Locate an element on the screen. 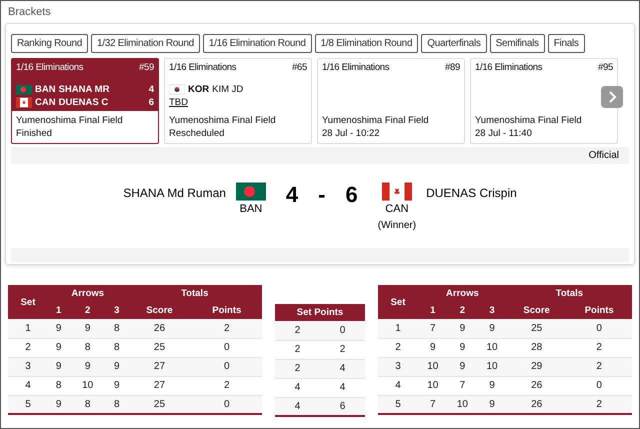 The height and width of the screenshot is (429, 640). match-status: 28 Jul - 10:22 is located at coordinates (351, 133).